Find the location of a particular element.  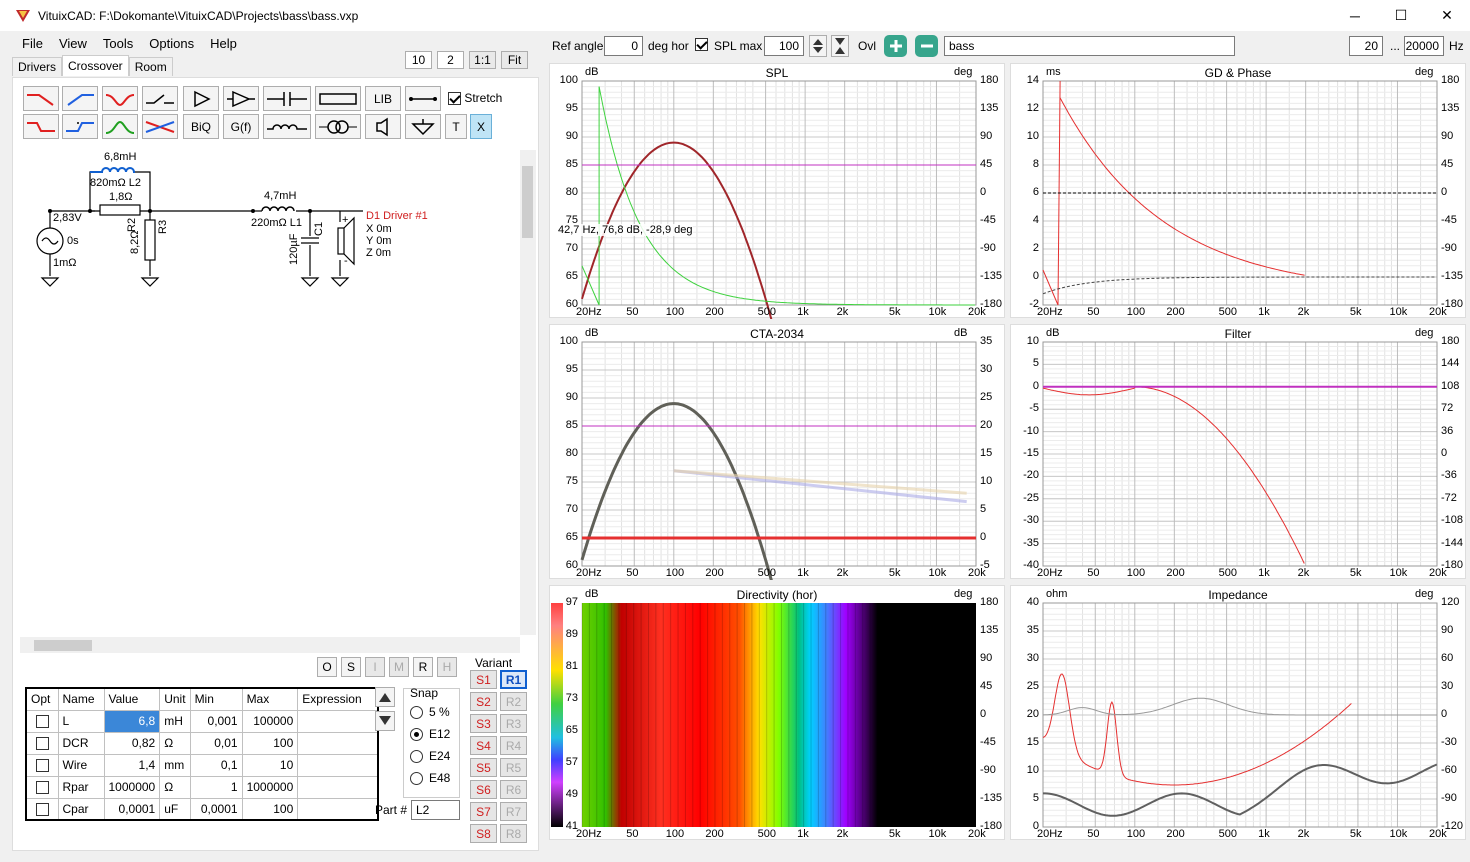

lowpass-step-tool is located at coordinates (41, 126).